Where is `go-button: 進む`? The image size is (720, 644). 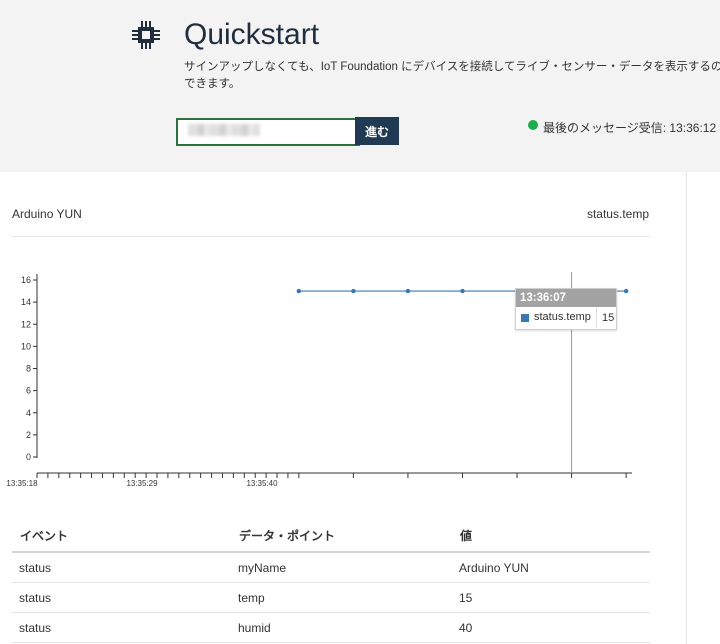 go-button: 進む is located at coordinates (377, 131).